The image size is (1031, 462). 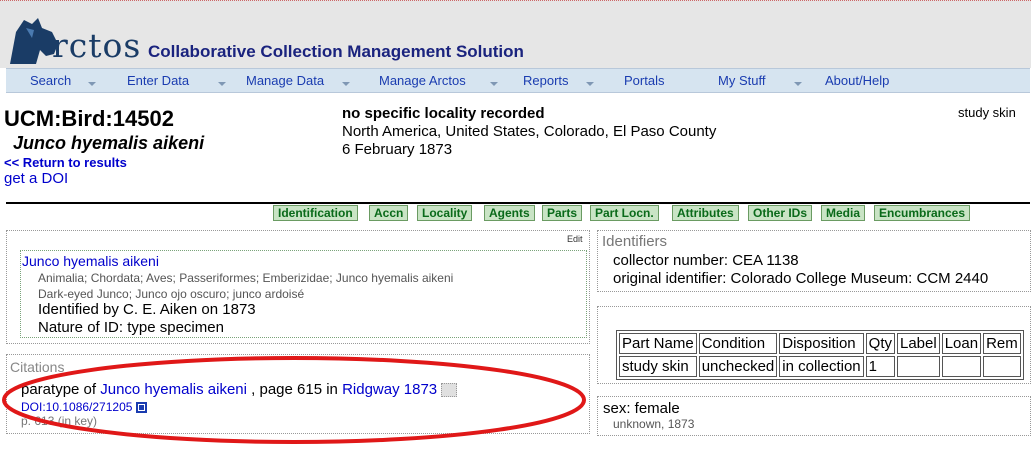 What do you see at coordinates (59, 389) in the screenshot?
I see `citation-type-status: paratype of` at bounding box center [59, 389].